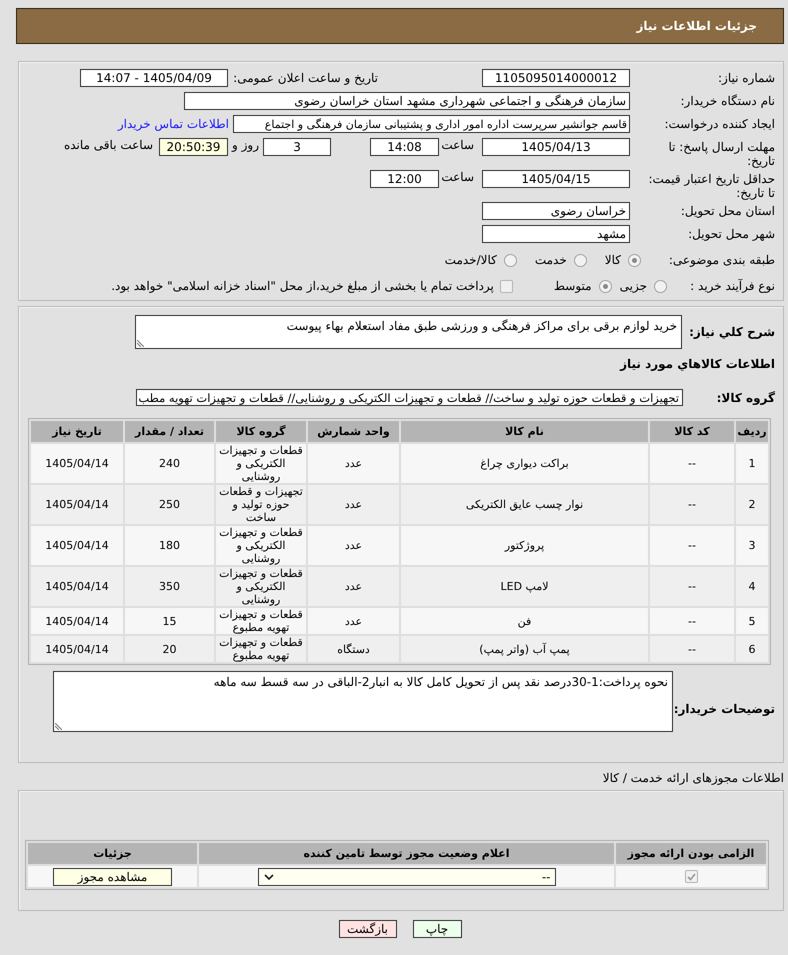 Image resolution: width=788 pixels, height=955 pixels. Describe the element at coordinates (77, 431) in the screenshot. I see `column-header: تاریخ نیاز` at that location.